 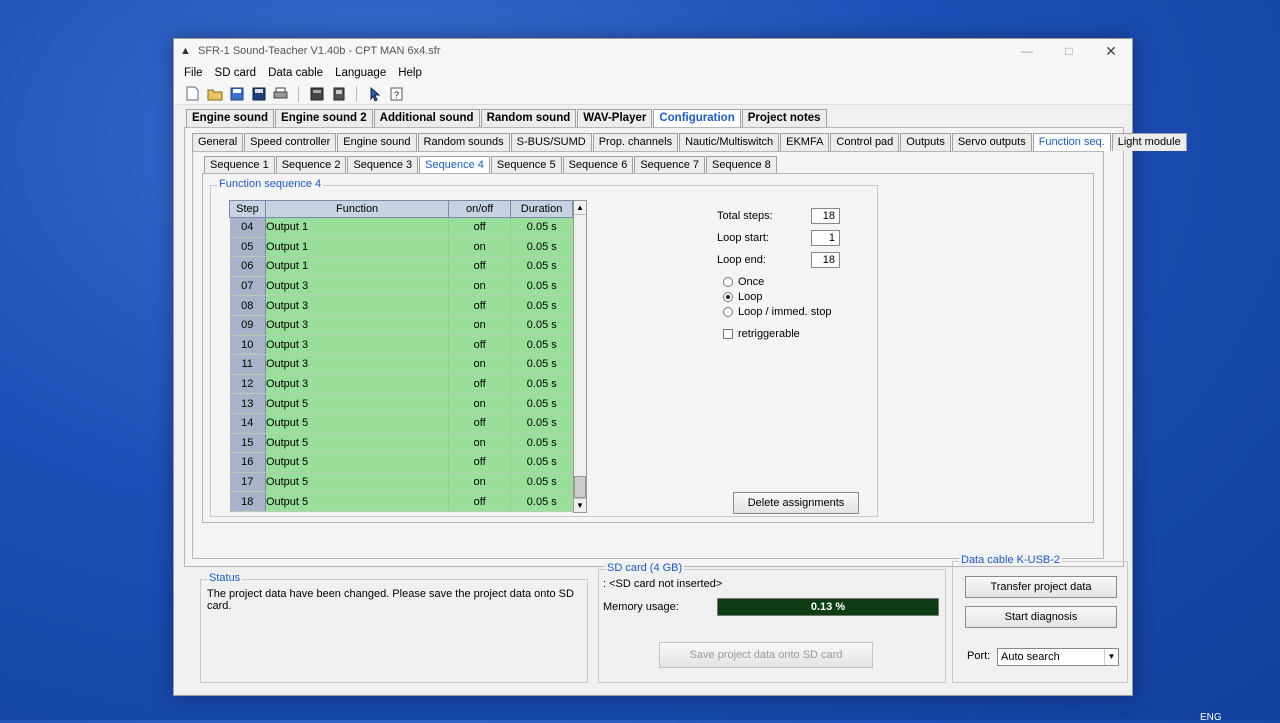 What do you see at coordinates (258, 93) in the screenshot?
I see `save-as-icon` at bounding box center [258, 93].